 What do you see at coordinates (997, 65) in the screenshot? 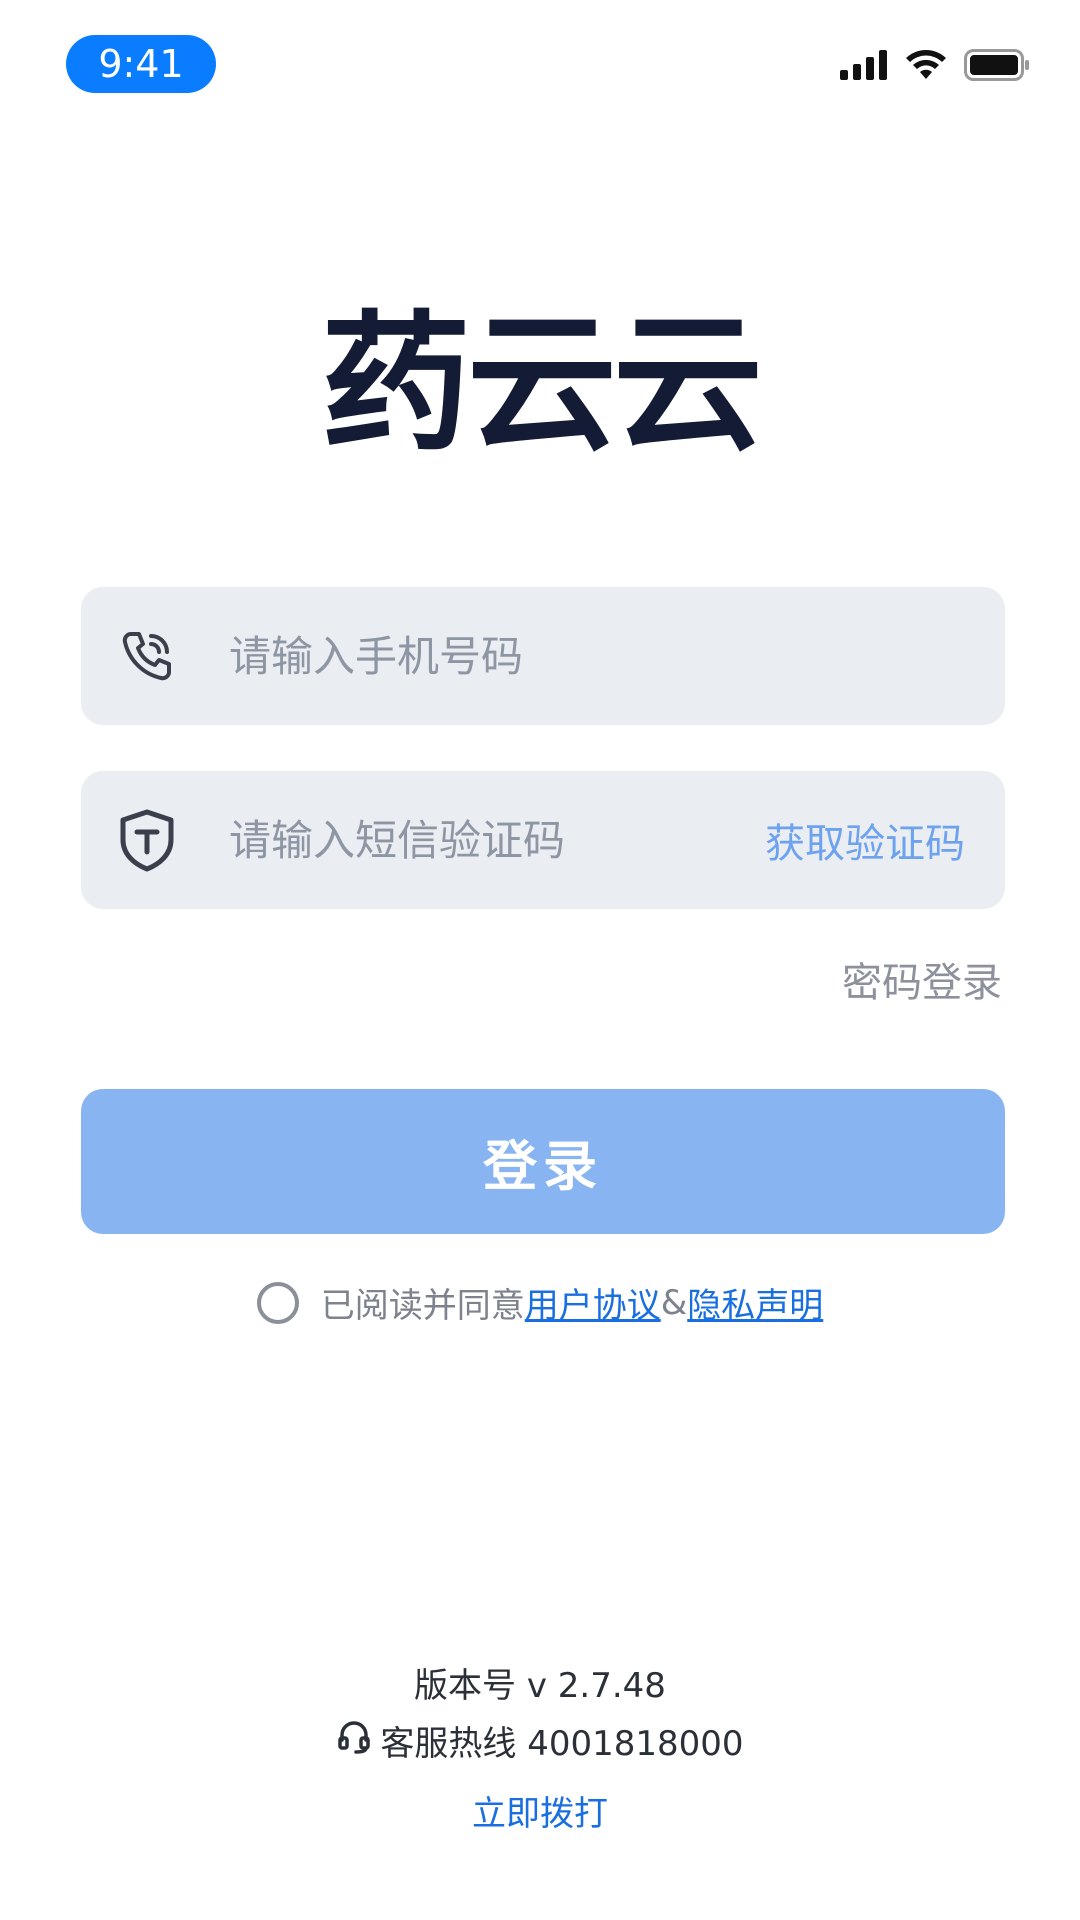
I see `battery-icon` at bounding box center [997, 65].